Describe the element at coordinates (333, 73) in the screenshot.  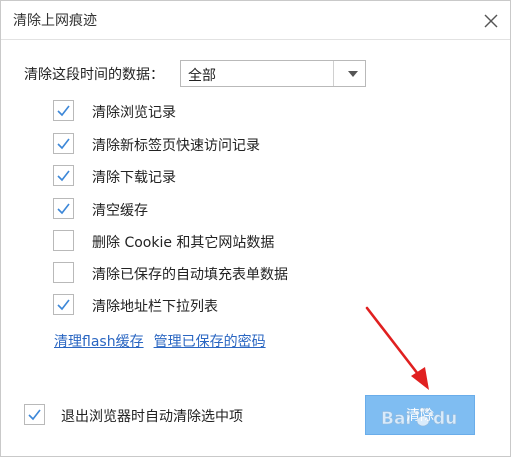
I see `select-divider` at that location.